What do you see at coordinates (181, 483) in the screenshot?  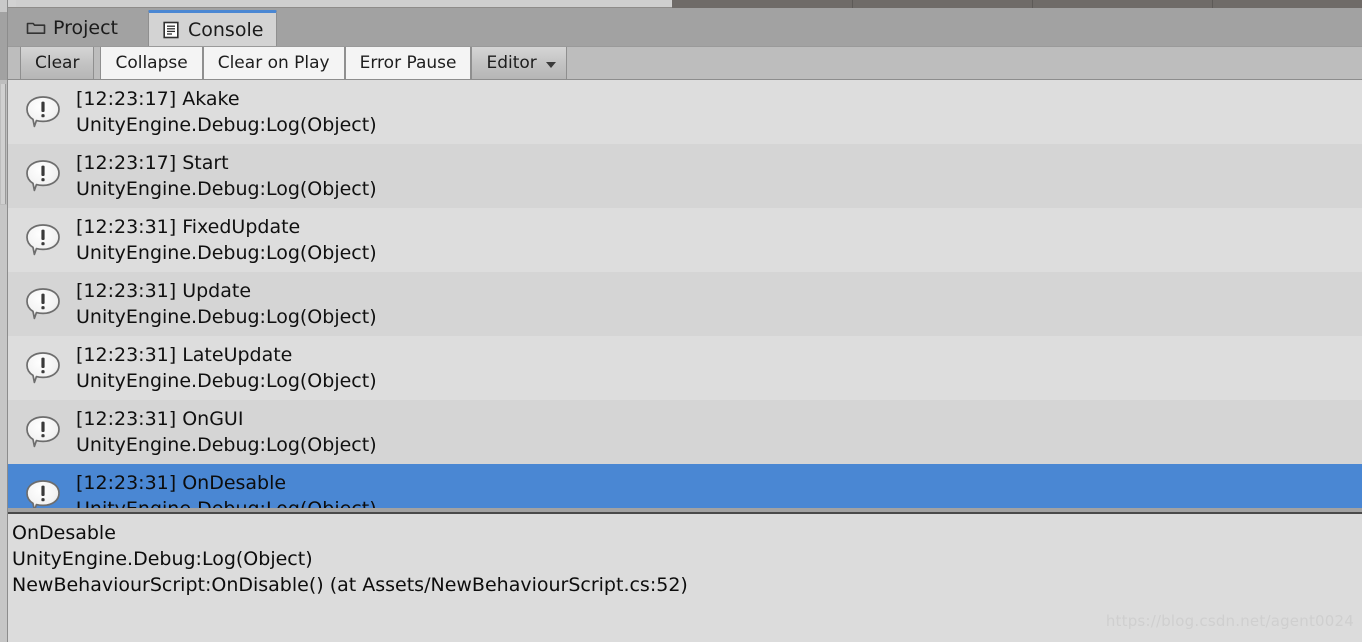 I see `log-entry-message: [12:23:31] OnDesable` at bounding box center [181, 483].